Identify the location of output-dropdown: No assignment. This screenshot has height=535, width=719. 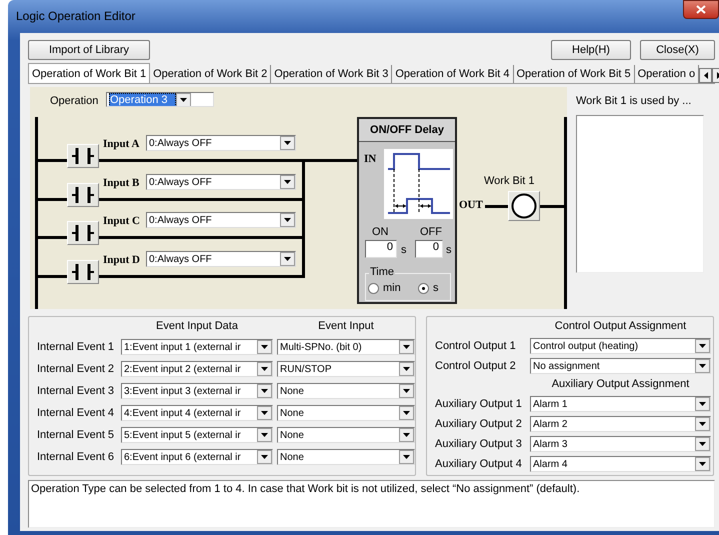
(620, 366).